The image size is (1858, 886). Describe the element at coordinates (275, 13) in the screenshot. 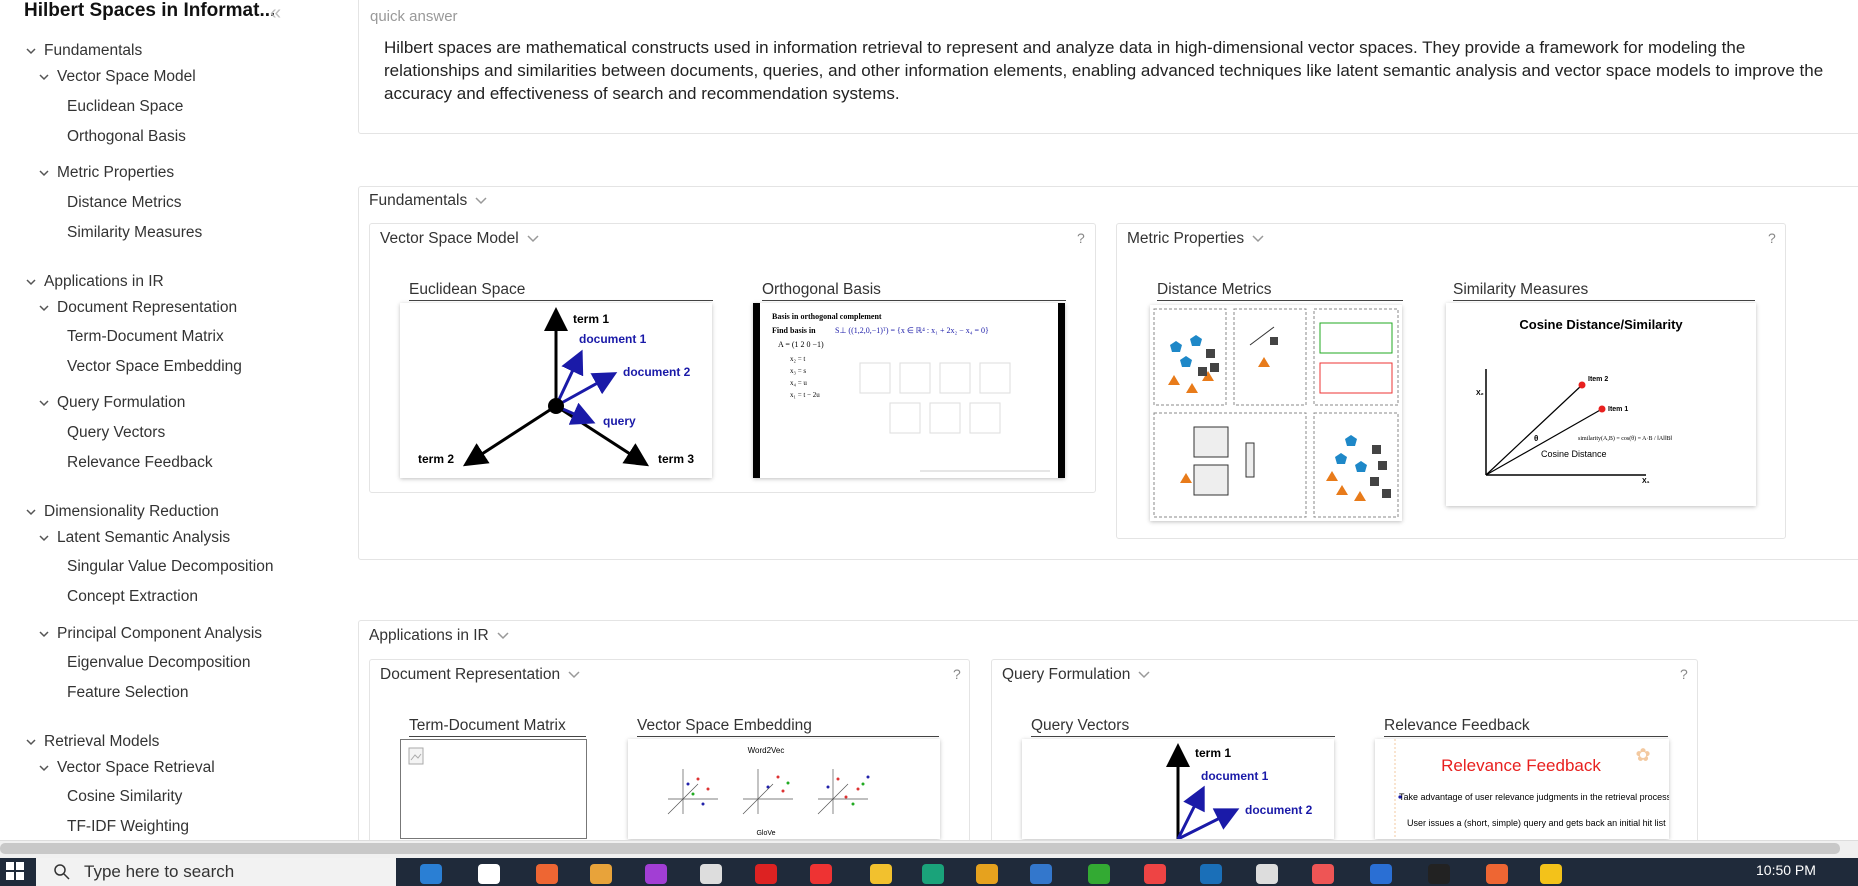

I see `collapse-sidebar-icon: «` at that location.